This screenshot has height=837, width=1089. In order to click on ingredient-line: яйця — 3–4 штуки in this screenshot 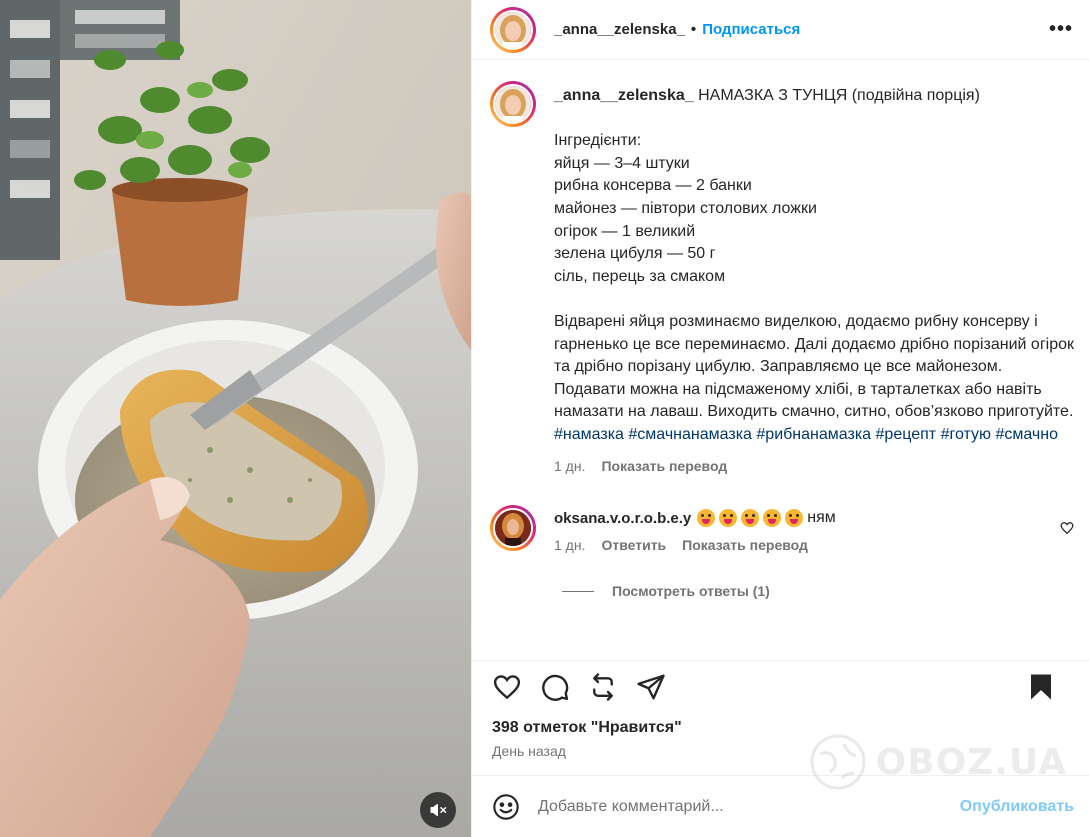, I will do `click(622, 163)`.